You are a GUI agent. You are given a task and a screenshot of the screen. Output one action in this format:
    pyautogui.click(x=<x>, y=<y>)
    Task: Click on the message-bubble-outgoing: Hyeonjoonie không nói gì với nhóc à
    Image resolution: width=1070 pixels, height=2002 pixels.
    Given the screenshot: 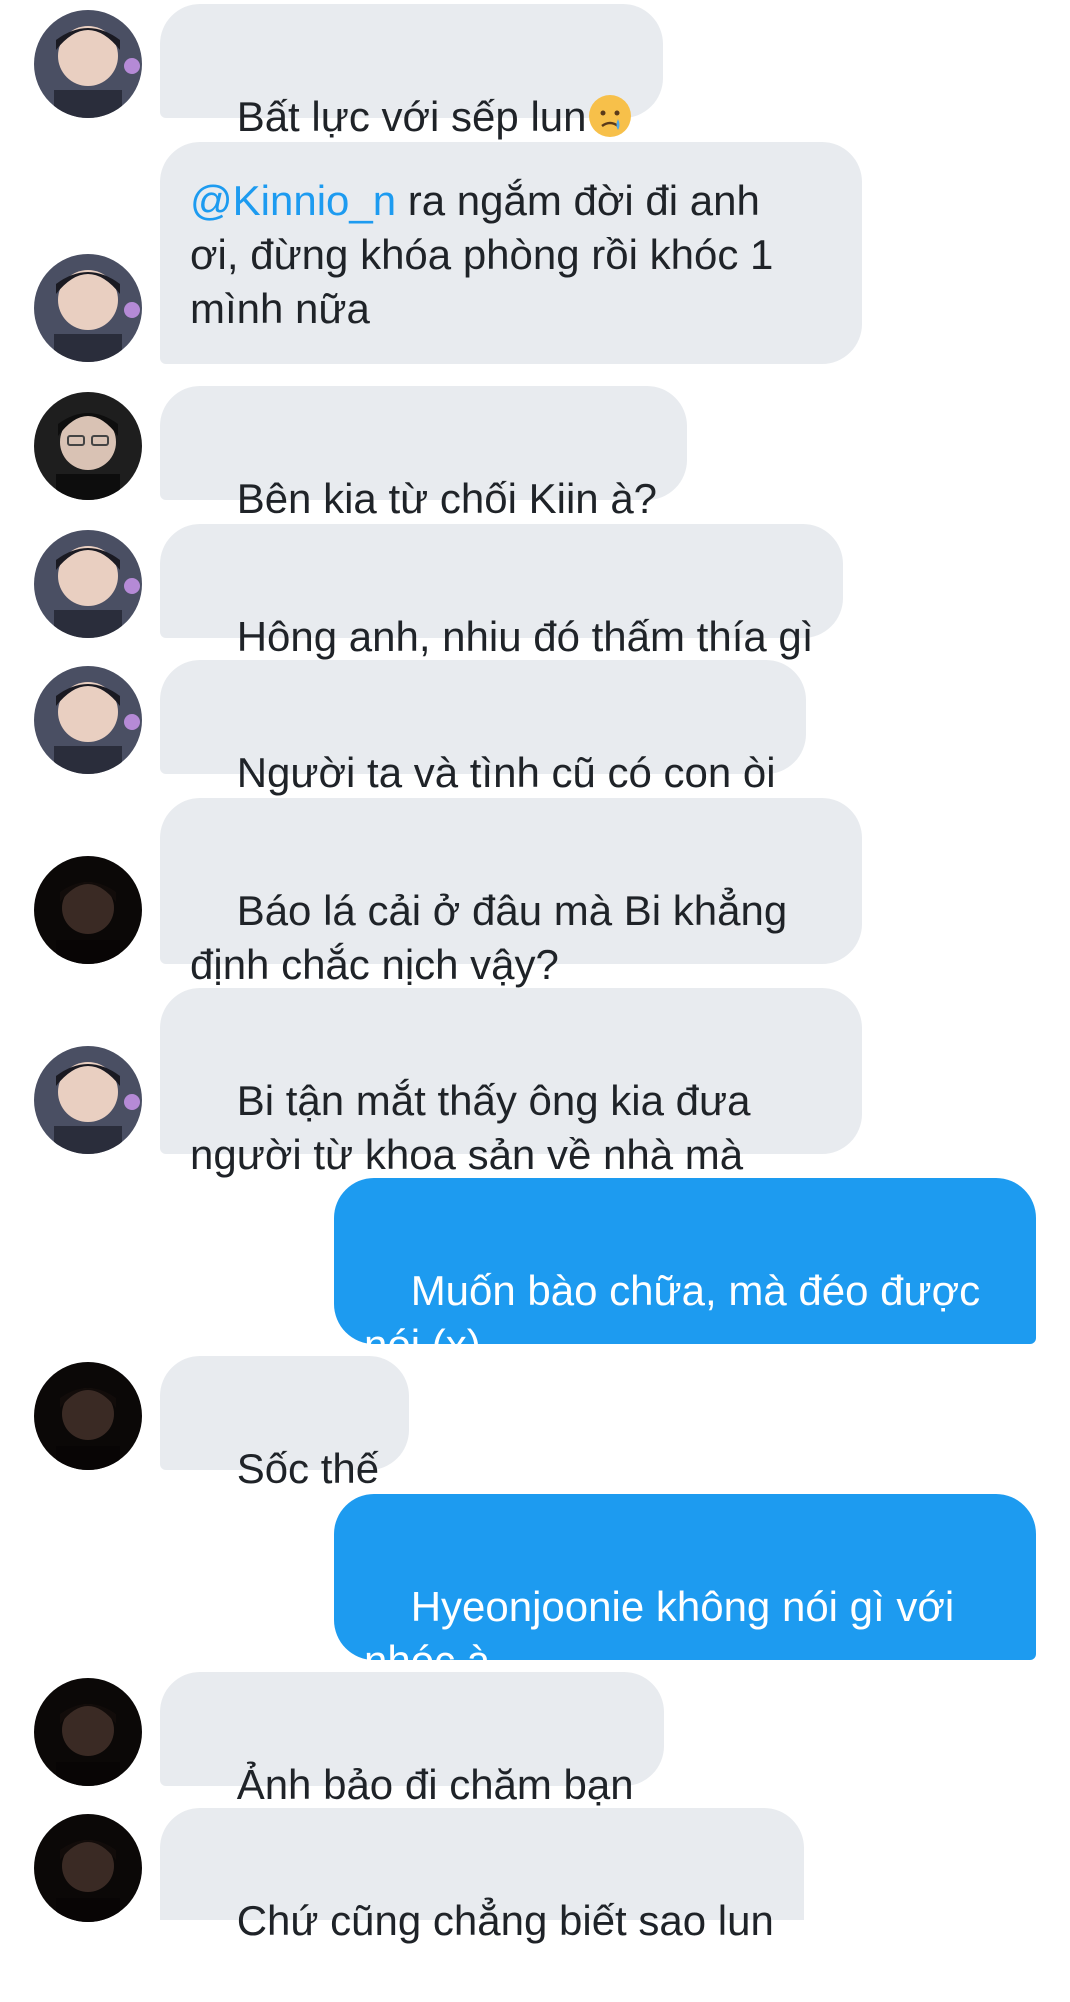 What is the action you would take?
    pyautogui.click(x=685, y=1589)
    